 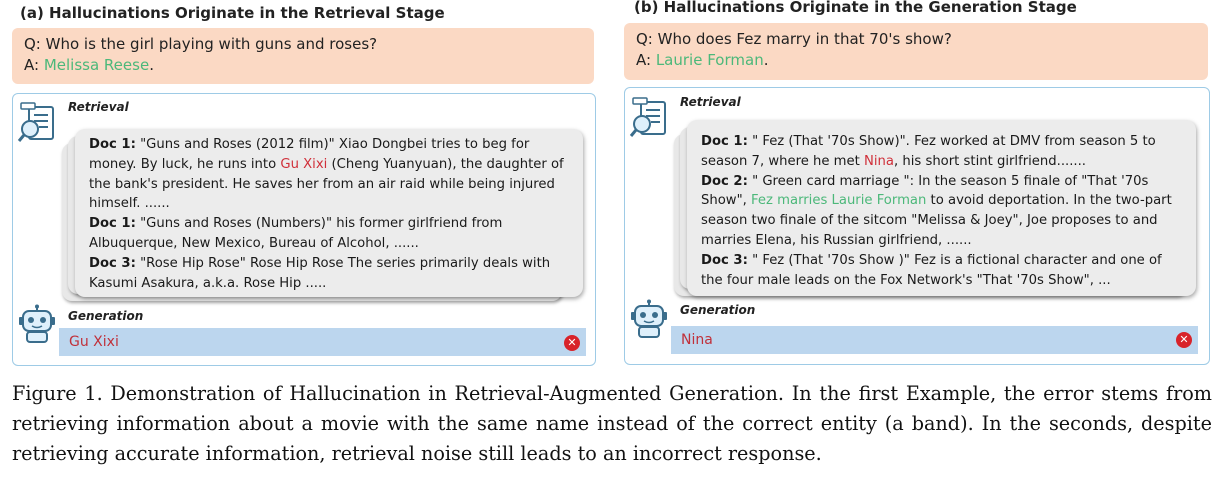 What do you see at coordinates (303, 65) in the screenshot?
I see `panel-a-answer-line: A: Melissa Reese.` at bounding box center [303, 65].